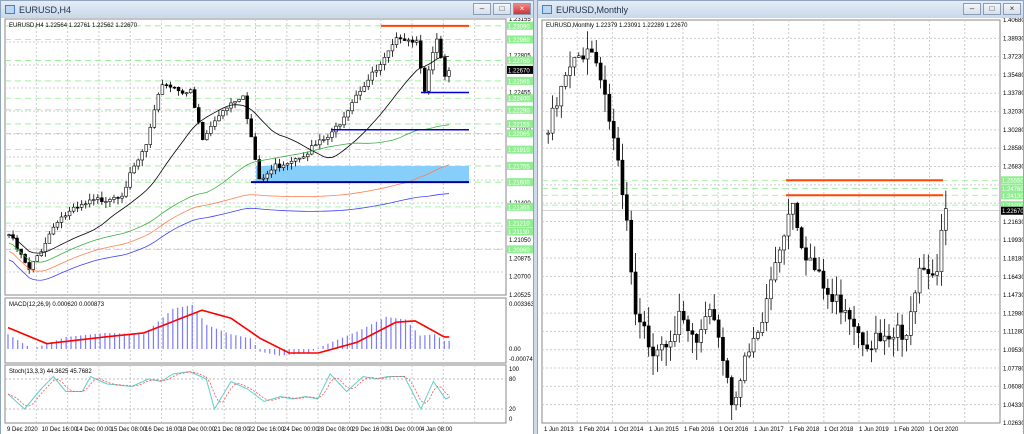 This screenshot has height=434, width=1024. What do you see at coordinates (1013, 21) in the screenshot?
I see `price-axis-label: 1.40680` at bounding box center [1013, 21].